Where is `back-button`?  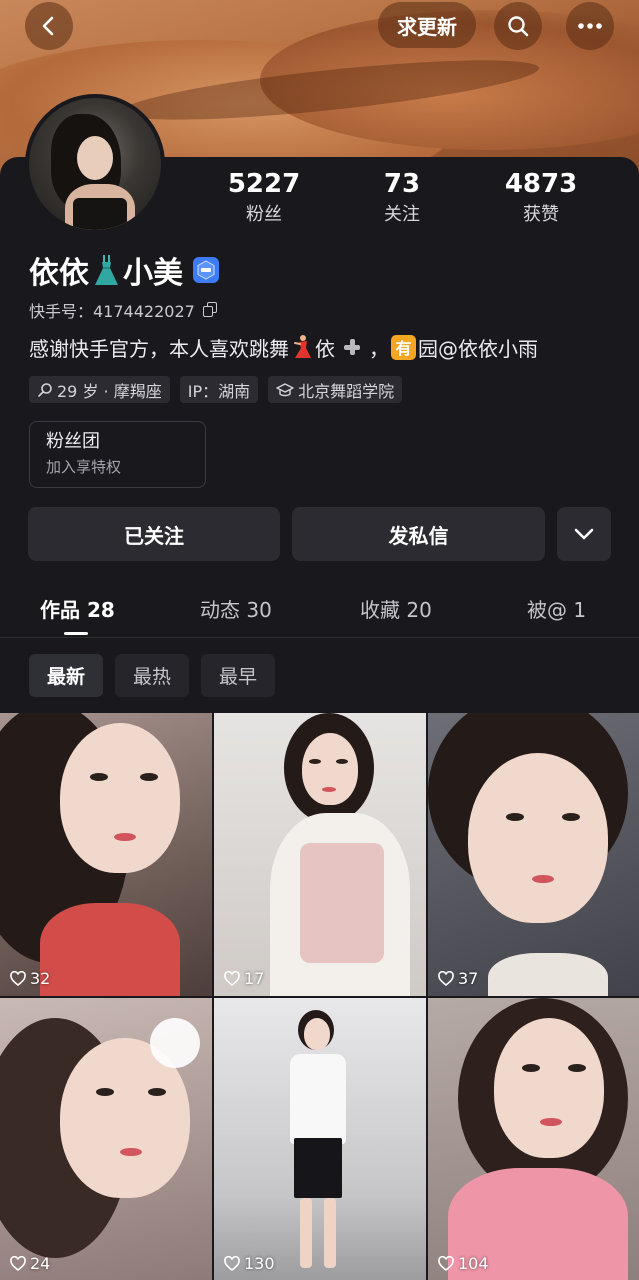
back-button is located at coordinates (49, 26).